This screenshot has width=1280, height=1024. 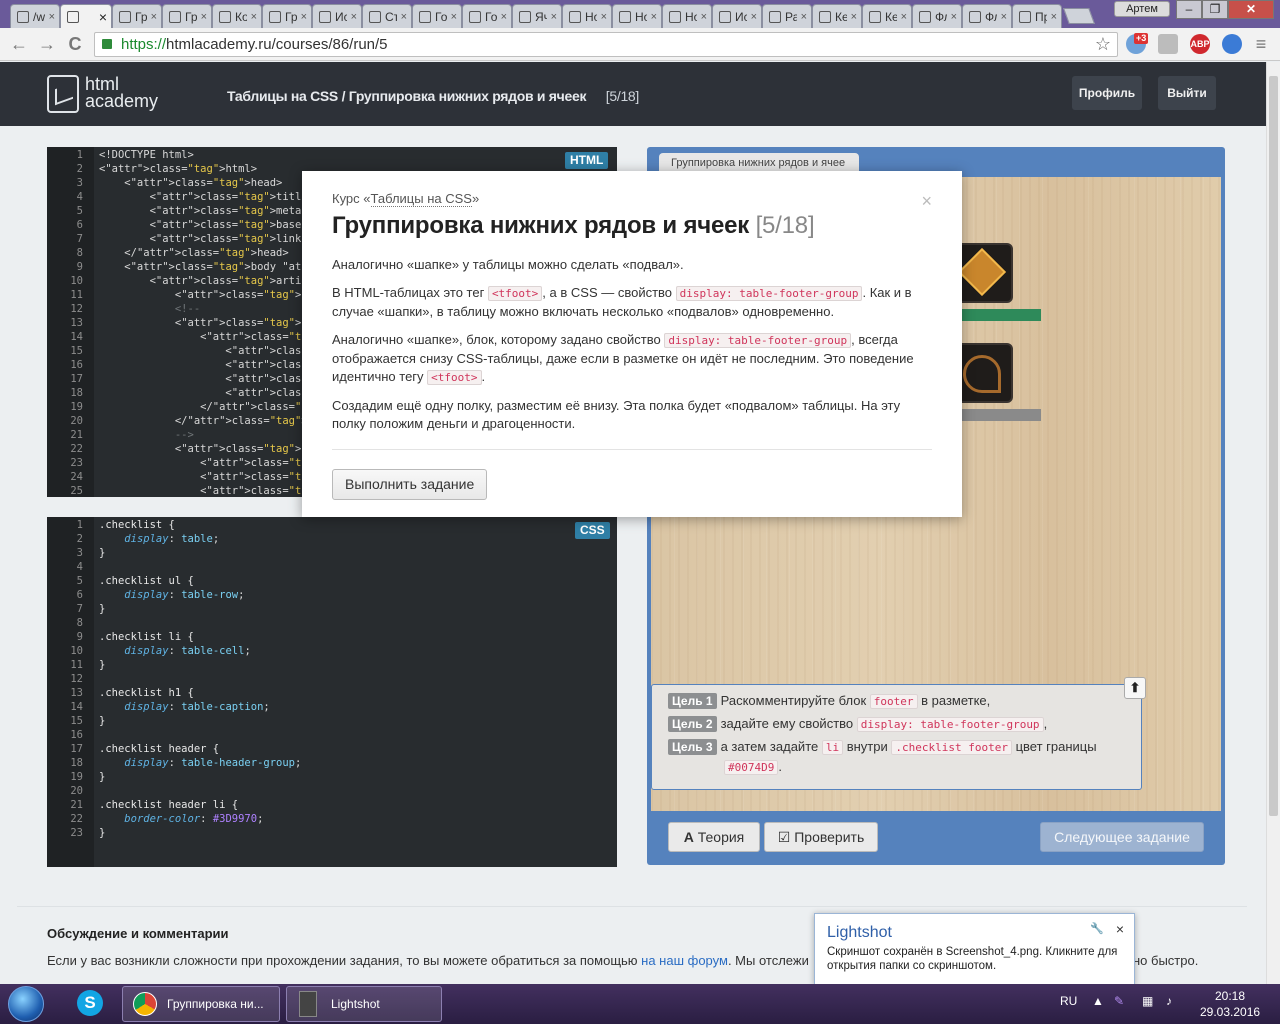 I want to click on volume-icon: ♪, so click(x=1169, y=1001).